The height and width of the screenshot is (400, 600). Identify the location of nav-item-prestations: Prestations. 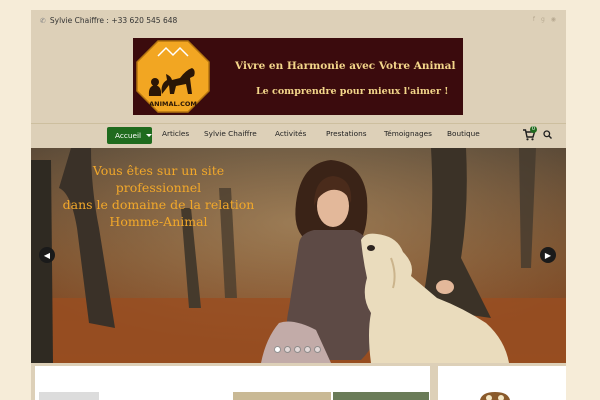
(346, 133).